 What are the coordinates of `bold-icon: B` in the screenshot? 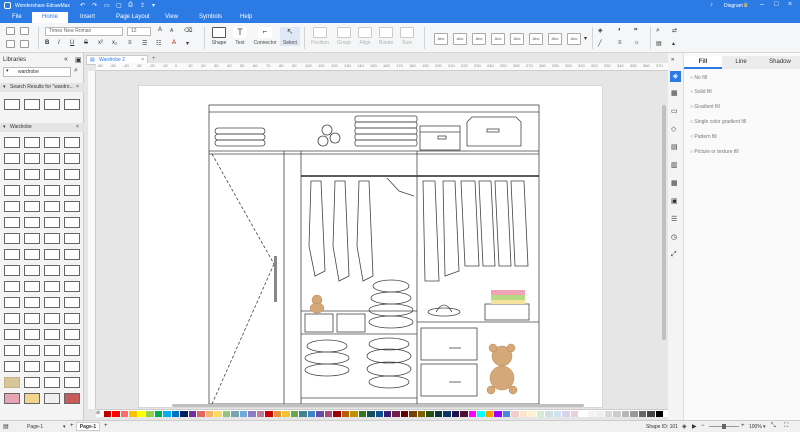 It's located at (47, 43).